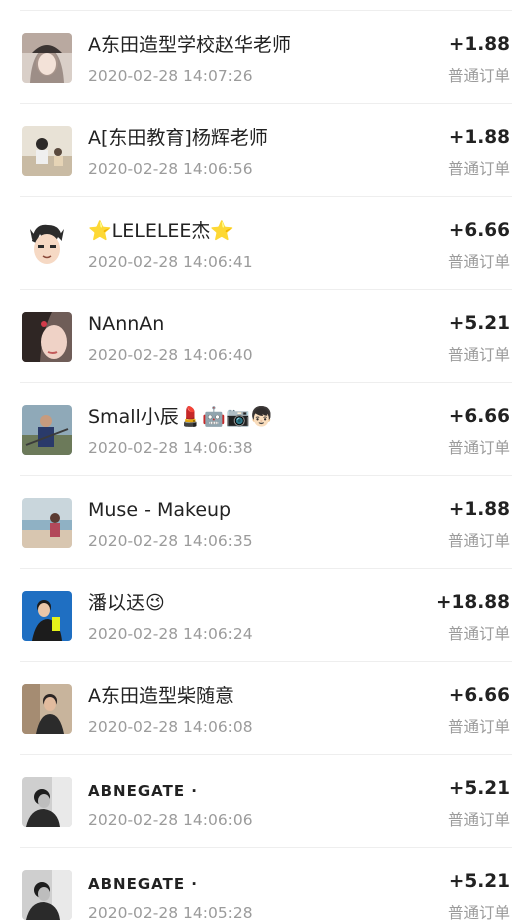 This screenshot has width=532, height=923. What do you see at coordinates (170, 76) in the screenshot?
I see `order-time: 2020-02-28 14:07:26` at bounding box center [170, 76].